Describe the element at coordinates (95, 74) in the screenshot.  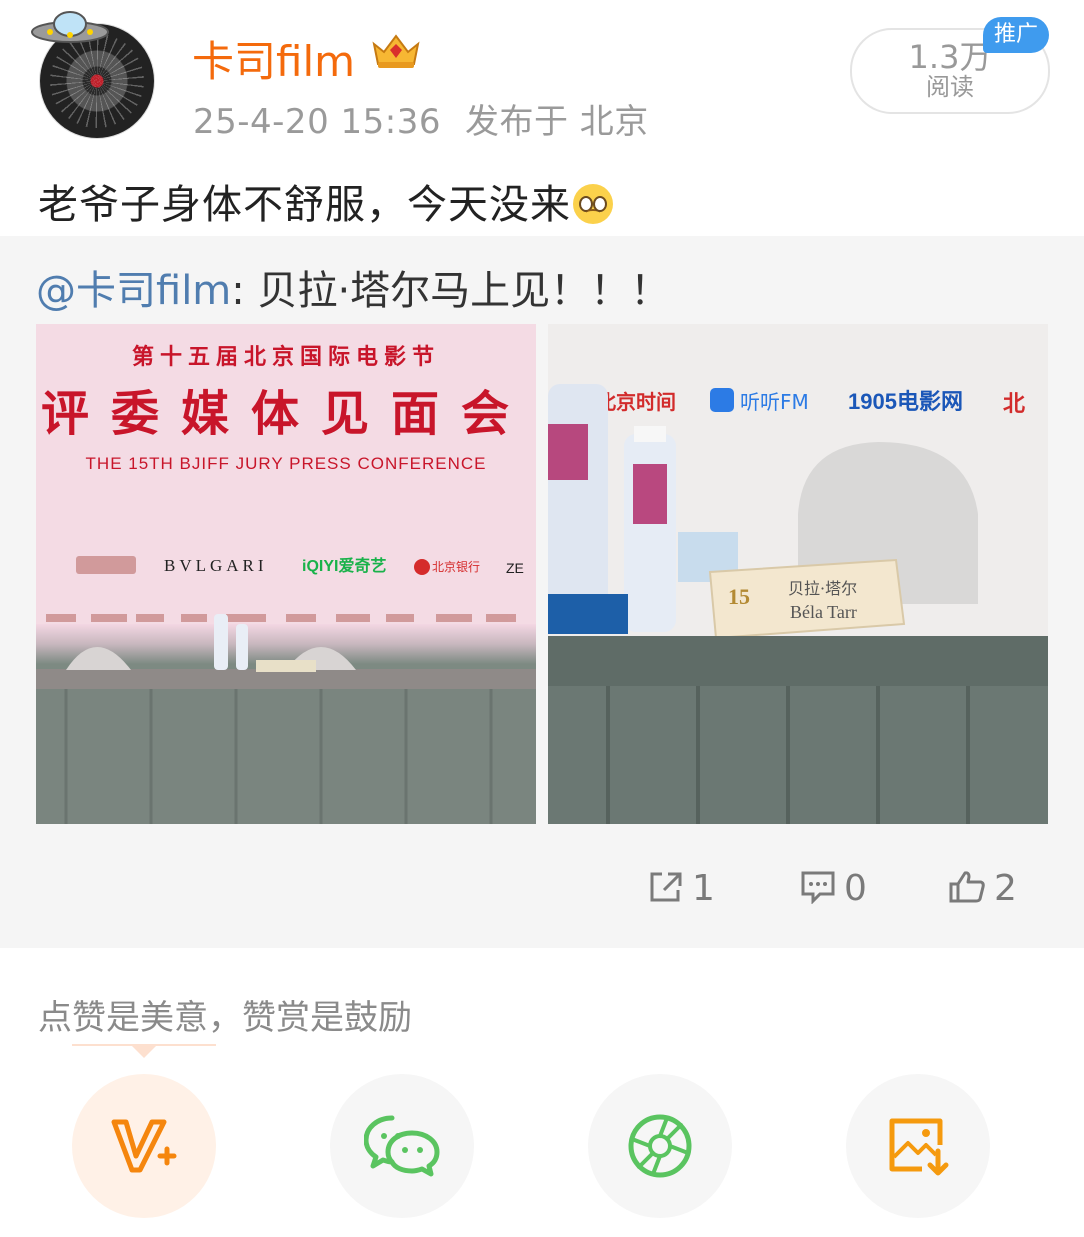
I see `author-avatar` at that location.